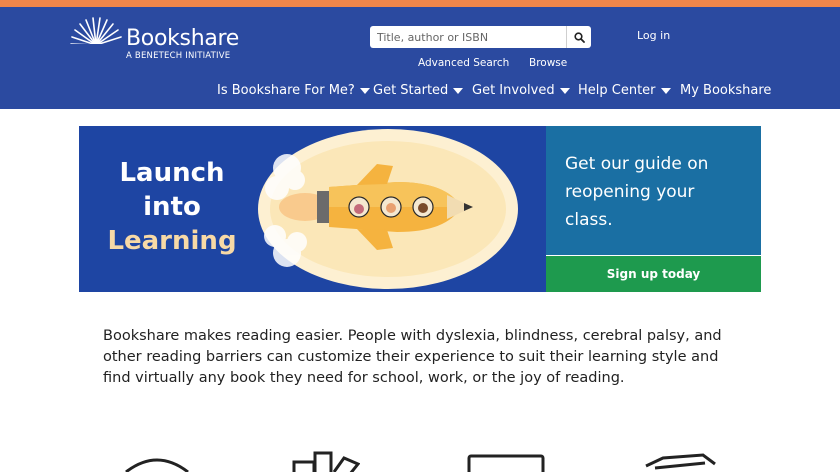  I want to click on search-button, so click(578, 37).